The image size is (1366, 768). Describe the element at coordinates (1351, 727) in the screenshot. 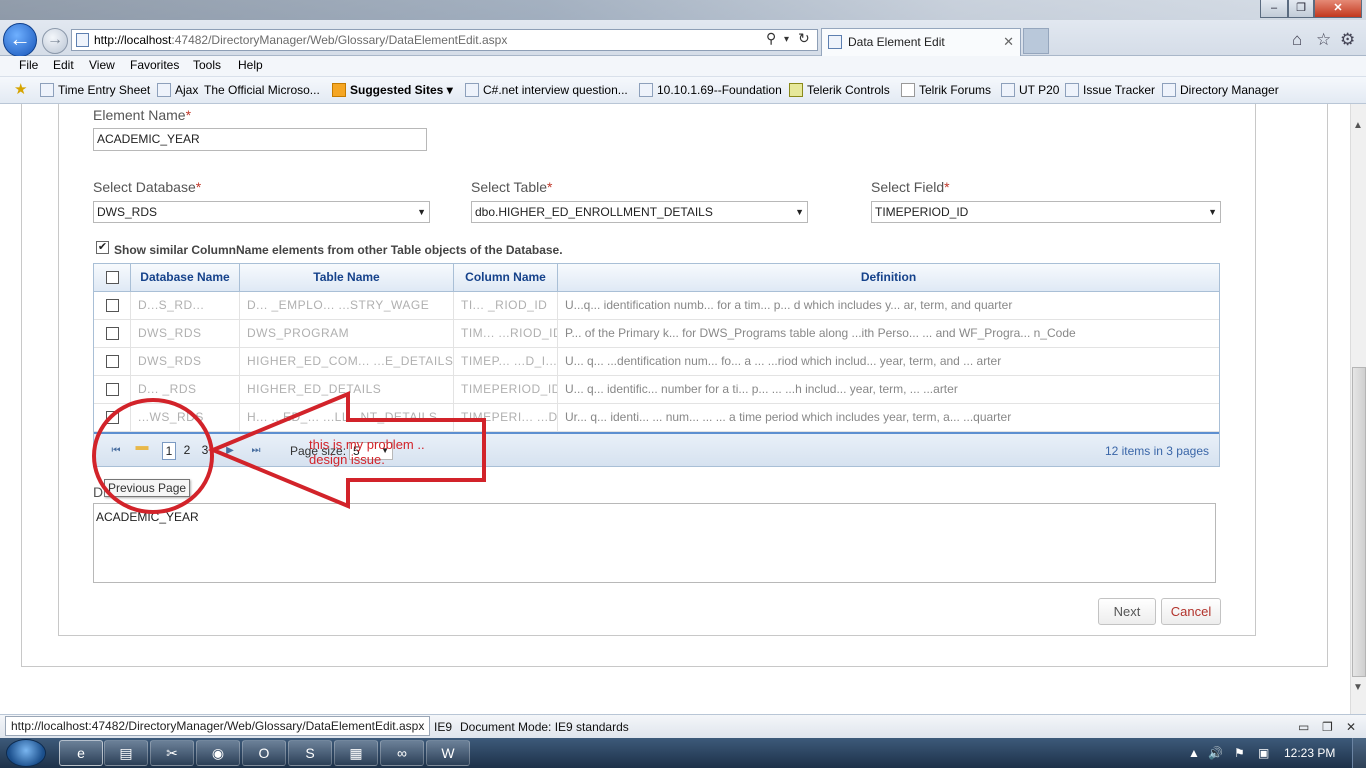

I see `close-devtools-icon: ✕` at that location.